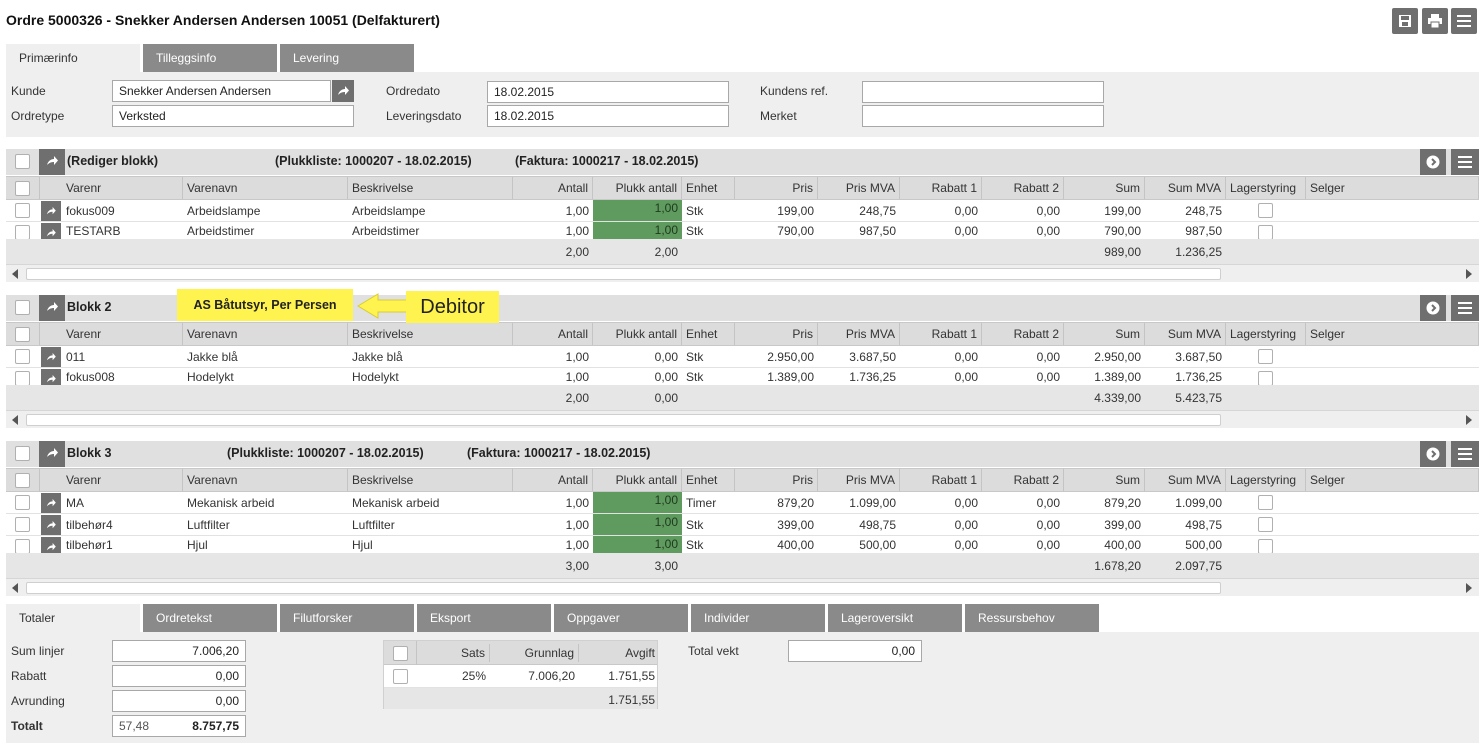 The height and width of the screenshot is (743, 1483). What do you see at coordinates (776, 544) in the screenshot?
I see `cell-pris: 400,00` at bounding box center [776, 544].